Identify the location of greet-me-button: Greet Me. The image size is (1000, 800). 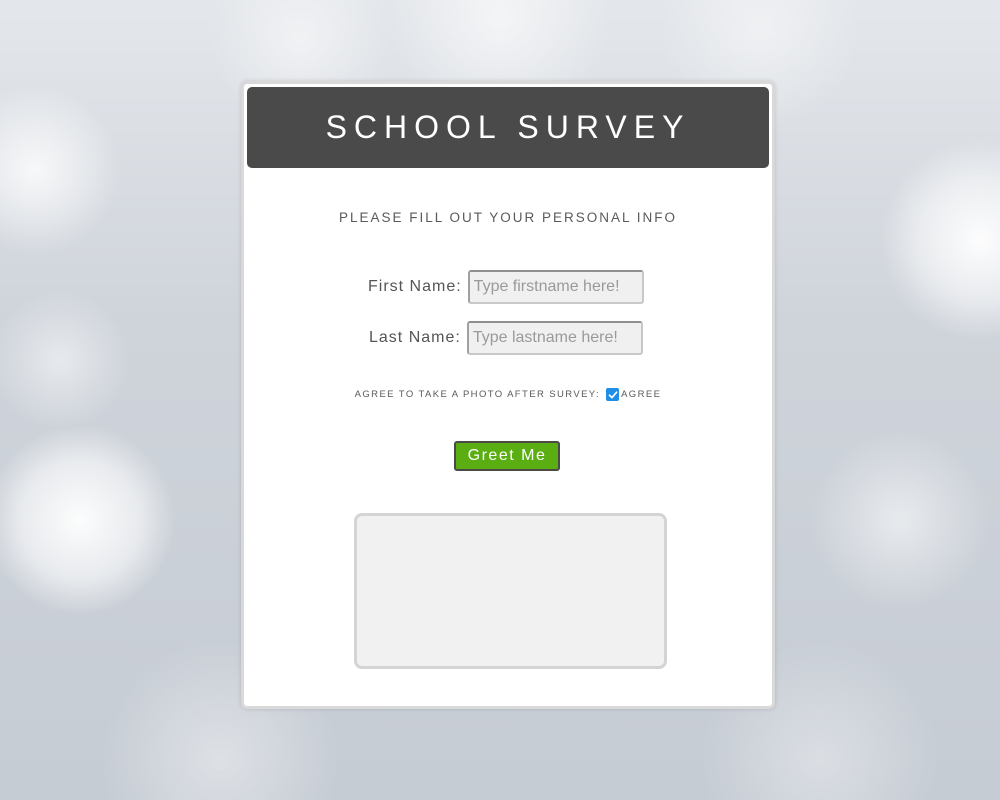
(507, 456).